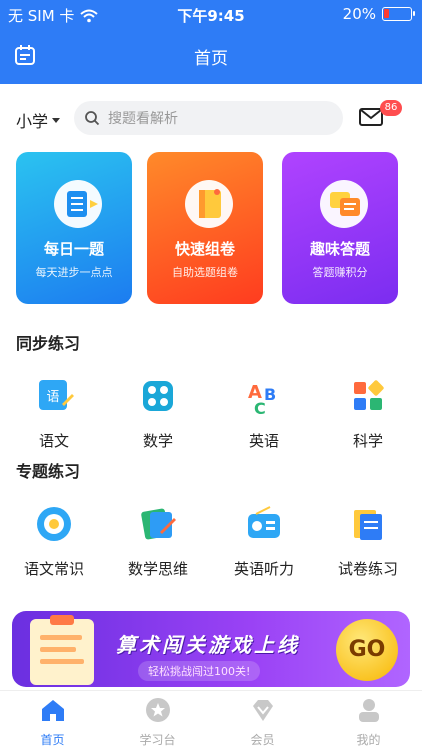 This screenshot has width=422, height=750. Describe the element at coordinates (208, 118) in the screenshot. I see `search-input: 搜题看解析` at that location.